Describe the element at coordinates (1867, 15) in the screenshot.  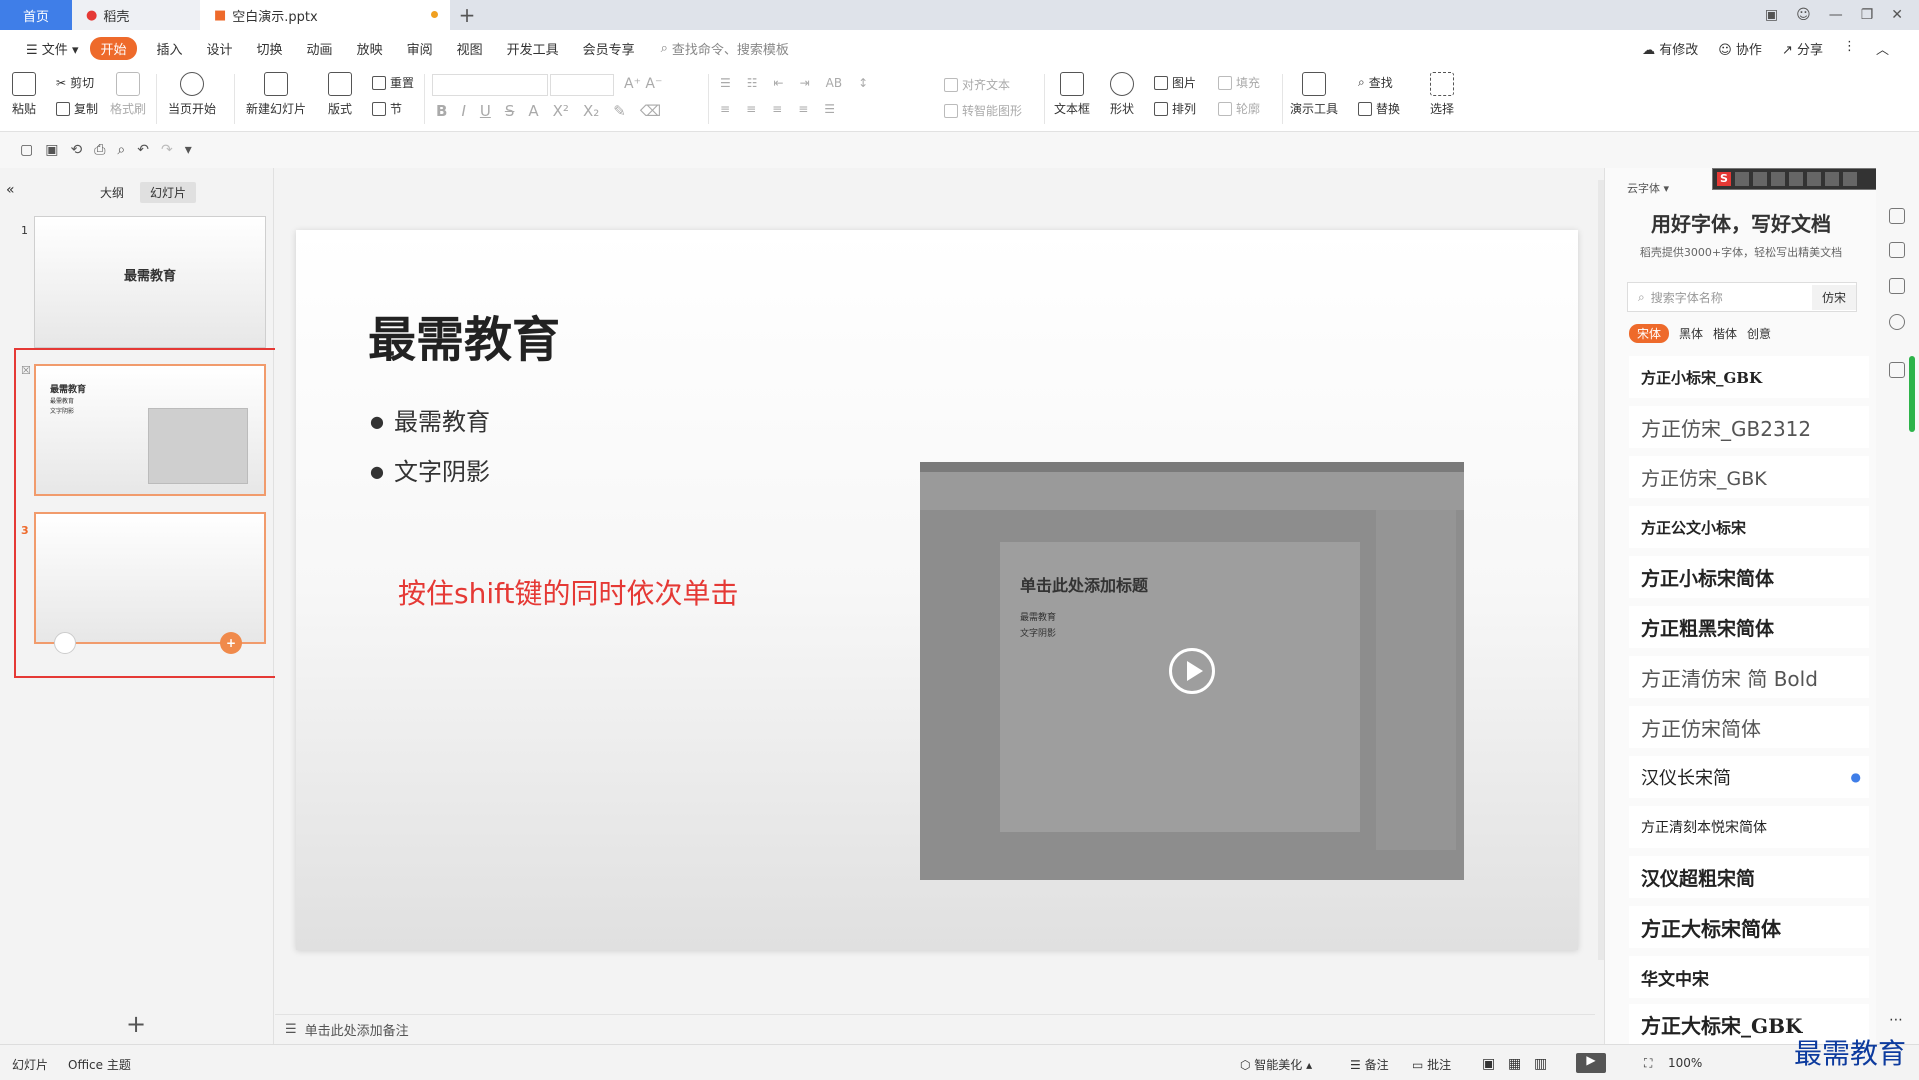
I see `restore-icon: ❐` at that location.